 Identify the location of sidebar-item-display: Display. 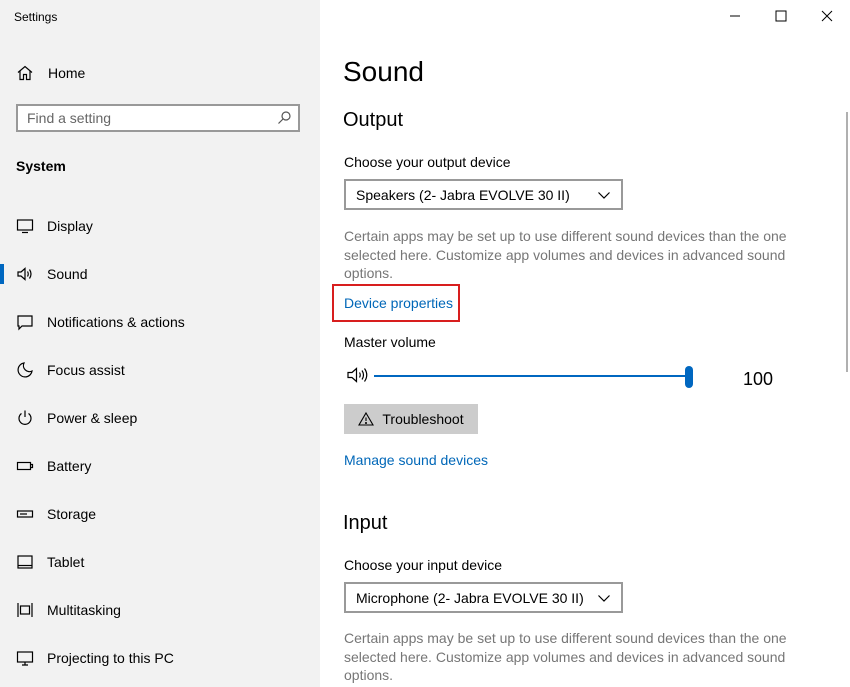
(160, 226).